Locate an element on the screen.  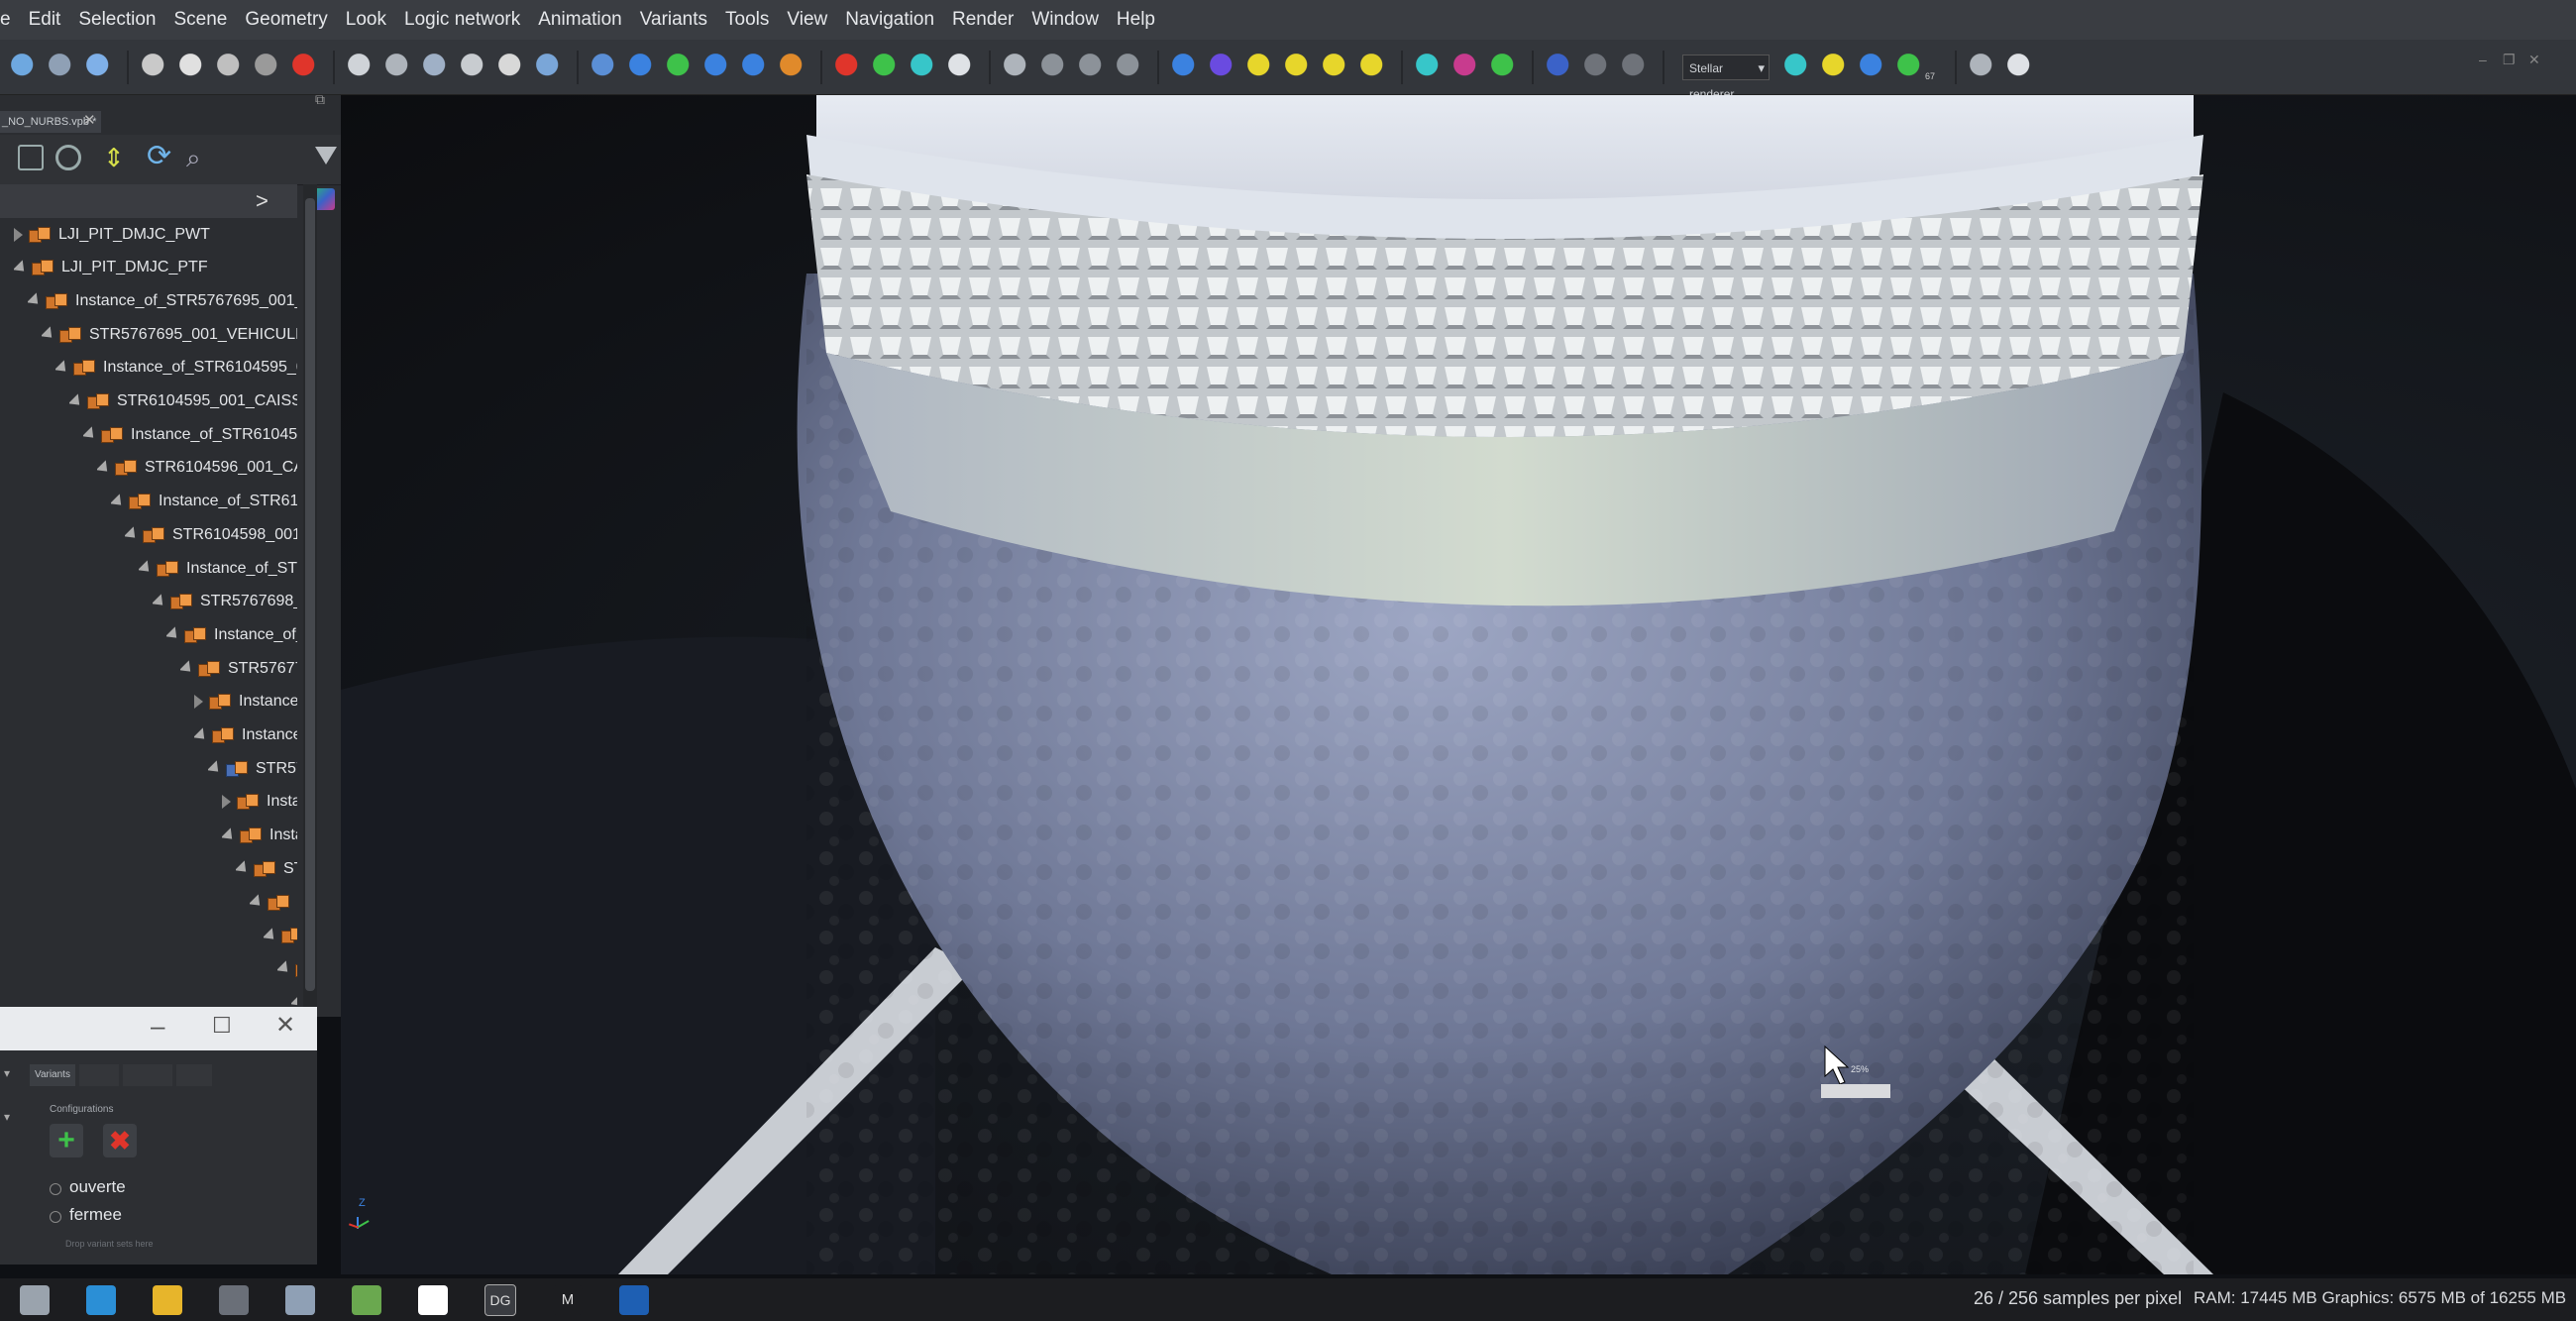
menu-item-e: e is located at coordinates (5, 20).